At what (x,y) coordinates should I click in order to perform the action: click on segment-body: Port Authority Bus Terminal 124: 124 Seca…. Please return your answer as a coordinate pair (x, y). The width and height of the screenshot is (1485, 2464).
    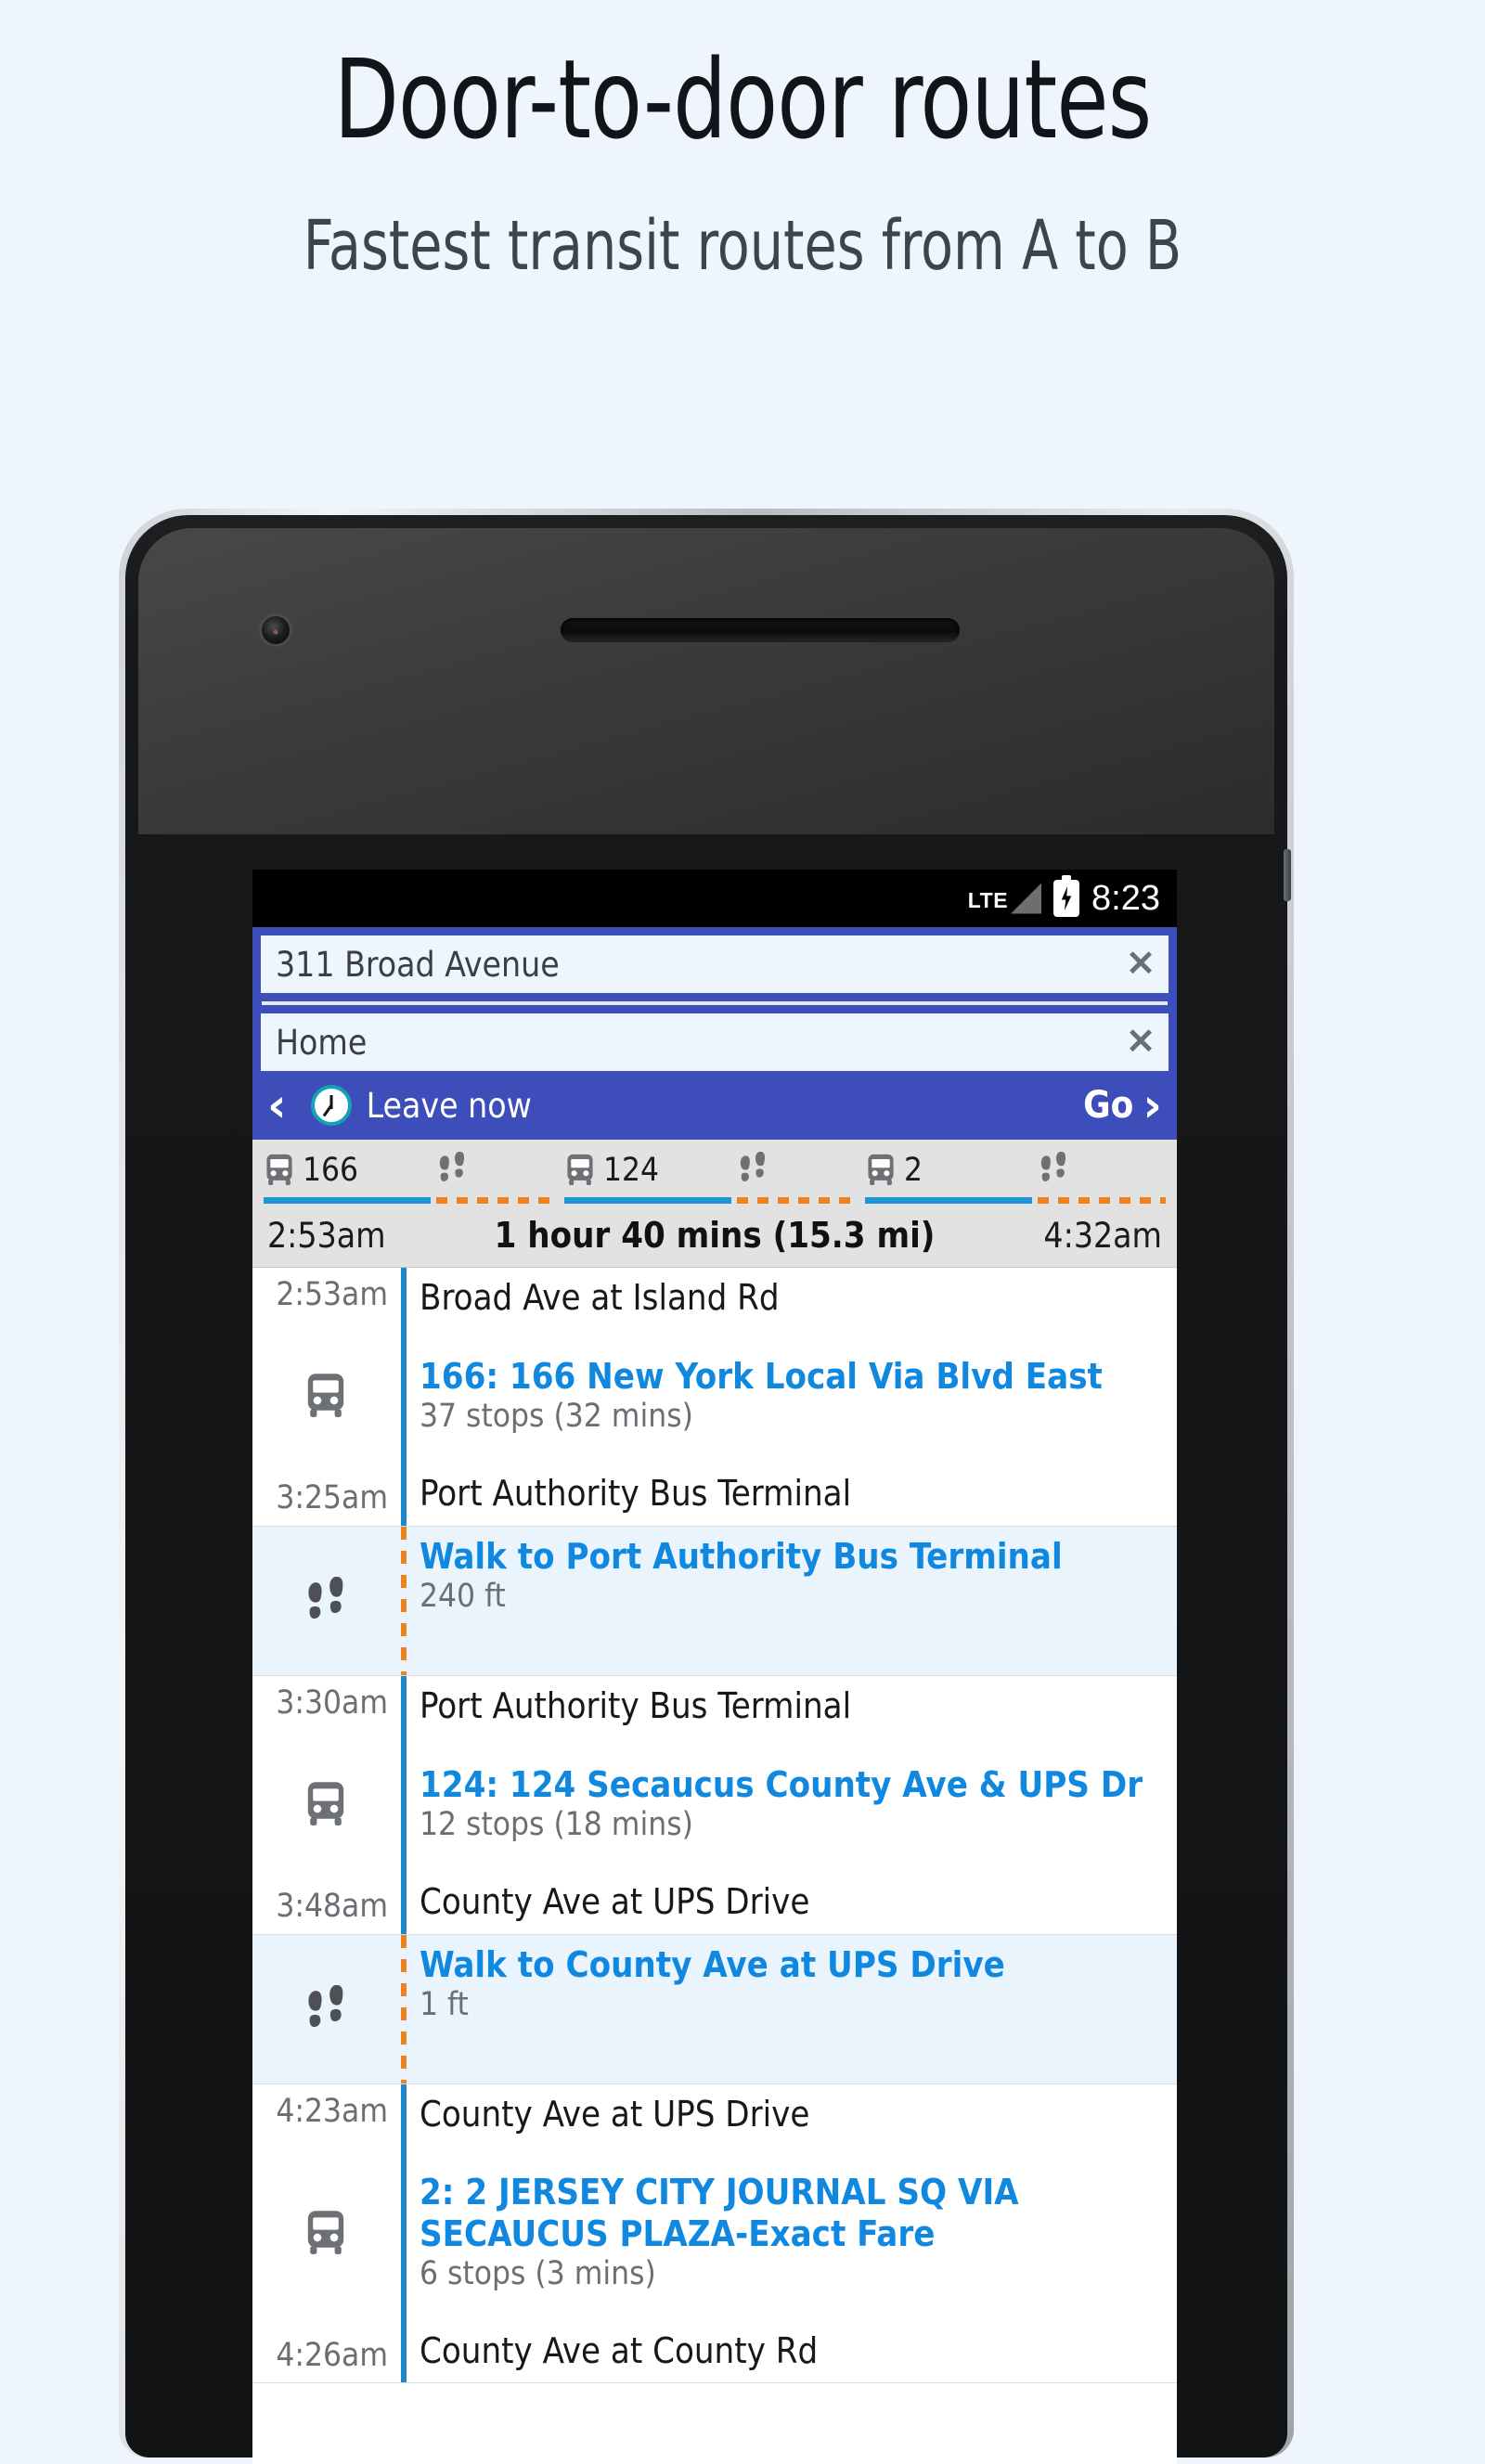
    Looking at the image, I should click on (792, 1805).